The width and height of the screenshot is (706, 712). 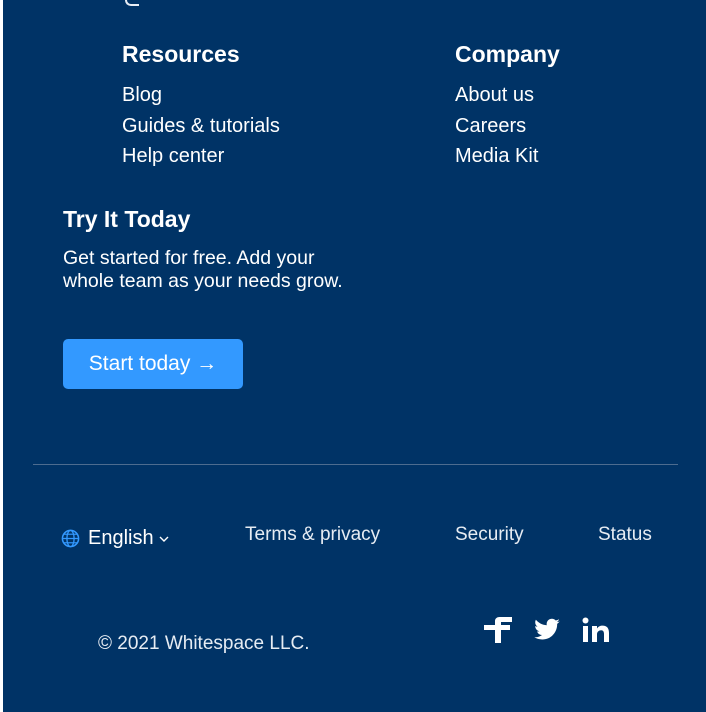 I want to click on resources-heading: Resources, so click(x=181, y=54).